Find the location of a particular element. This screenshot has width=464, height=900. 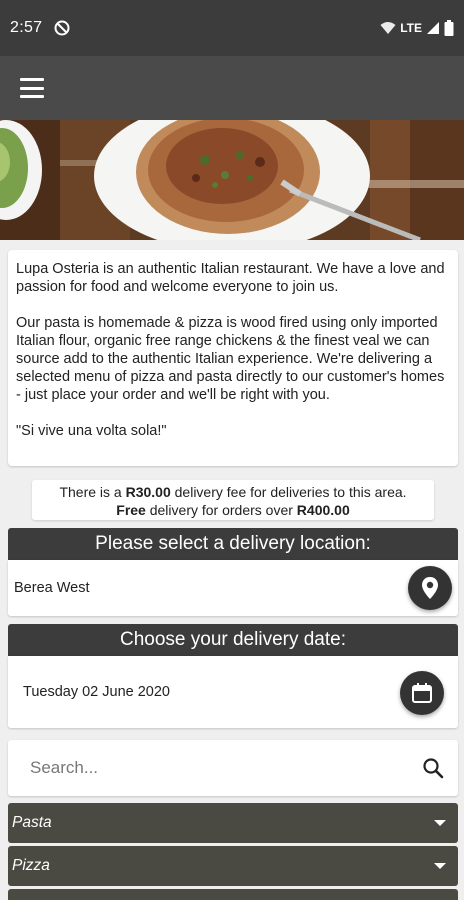

location-header: Please select a delivery location: is located at coordinates (233, 544).